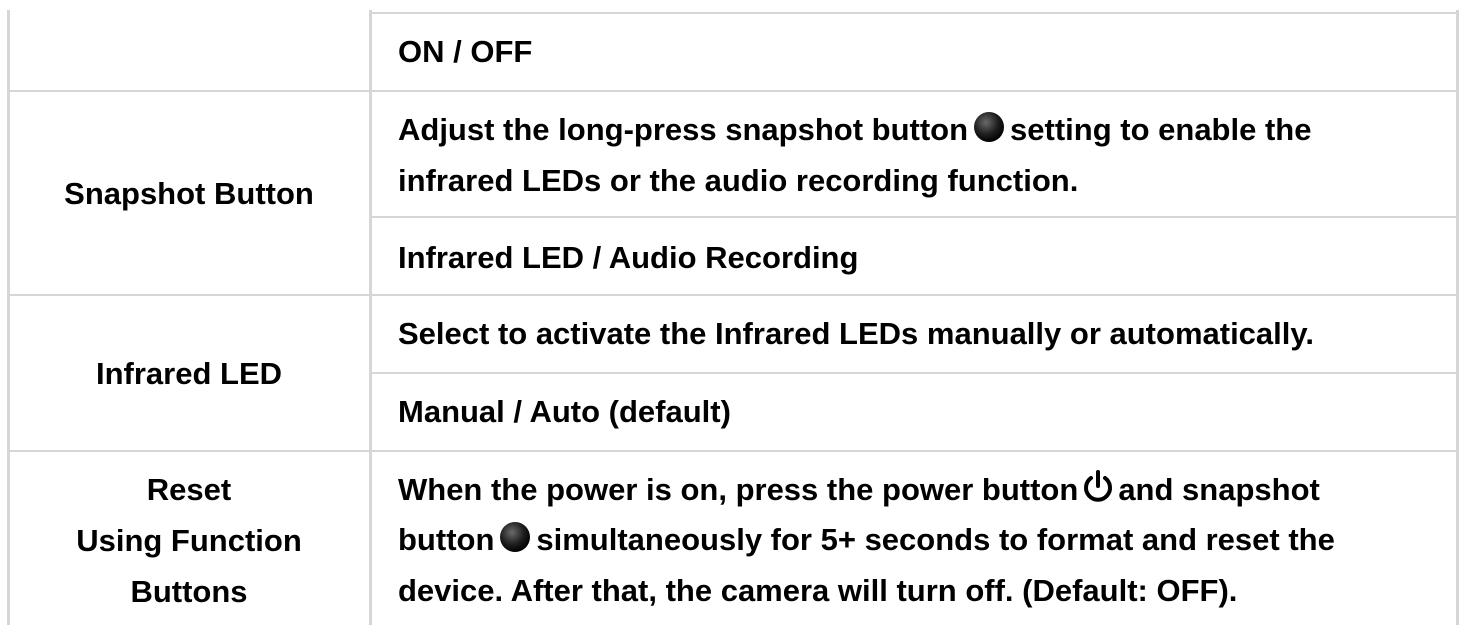 This screenshot has width=1465, height=625. What do you see at coordinates (628, 257) in the screenshot?
I see `snapshot-options: Infrared LED / Audio Recording` at bounding box center [628, 257].